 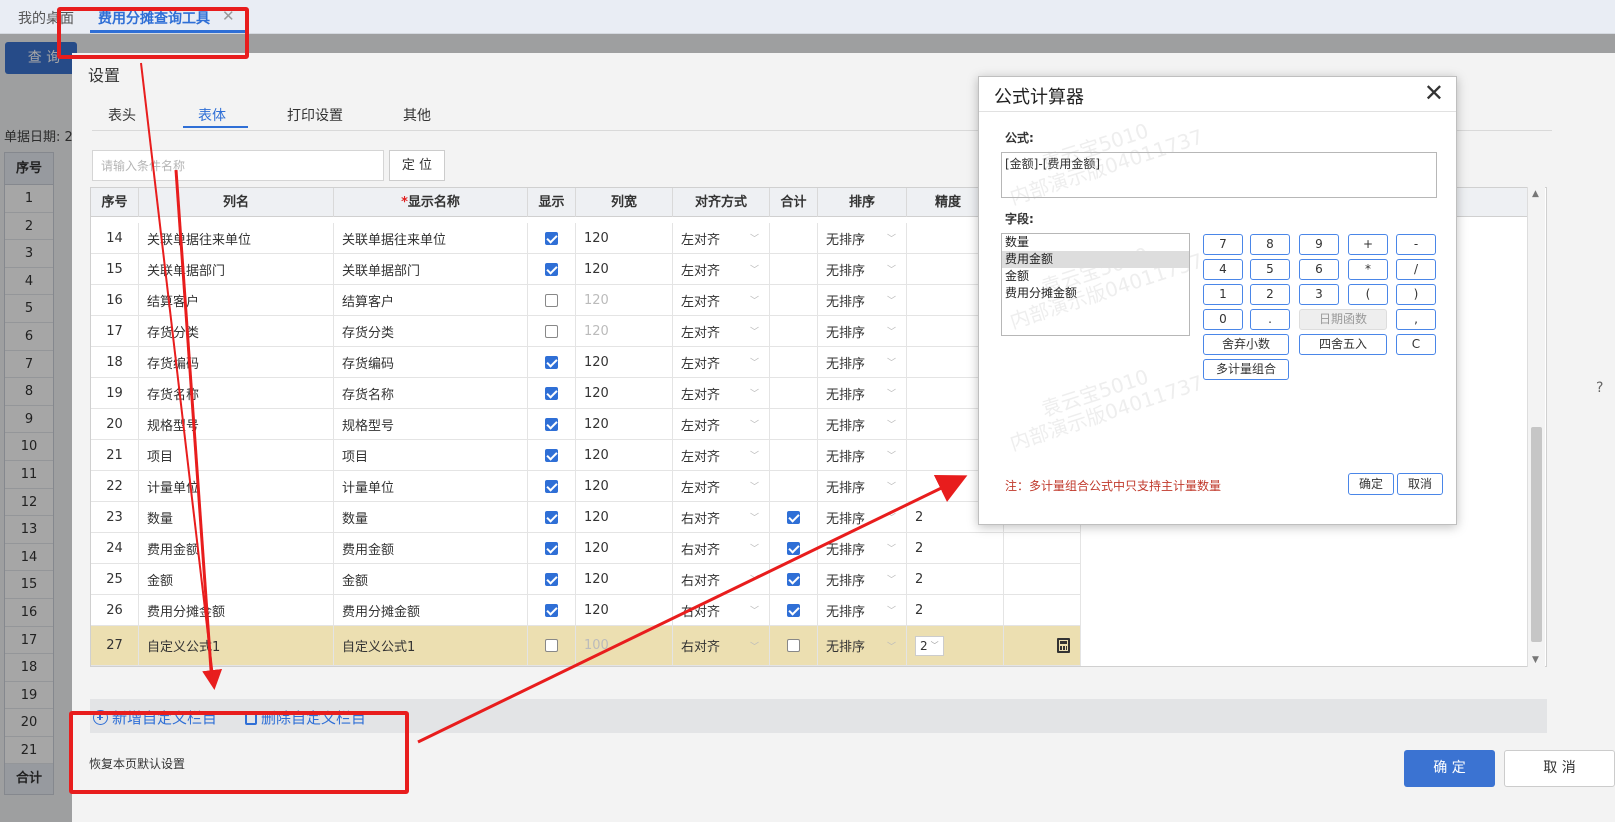 I want to click on table-row: 17 存货分类 存货分类 120 左对齐 ﹀ 无排序 ﹀, so click(x=586, y=331).